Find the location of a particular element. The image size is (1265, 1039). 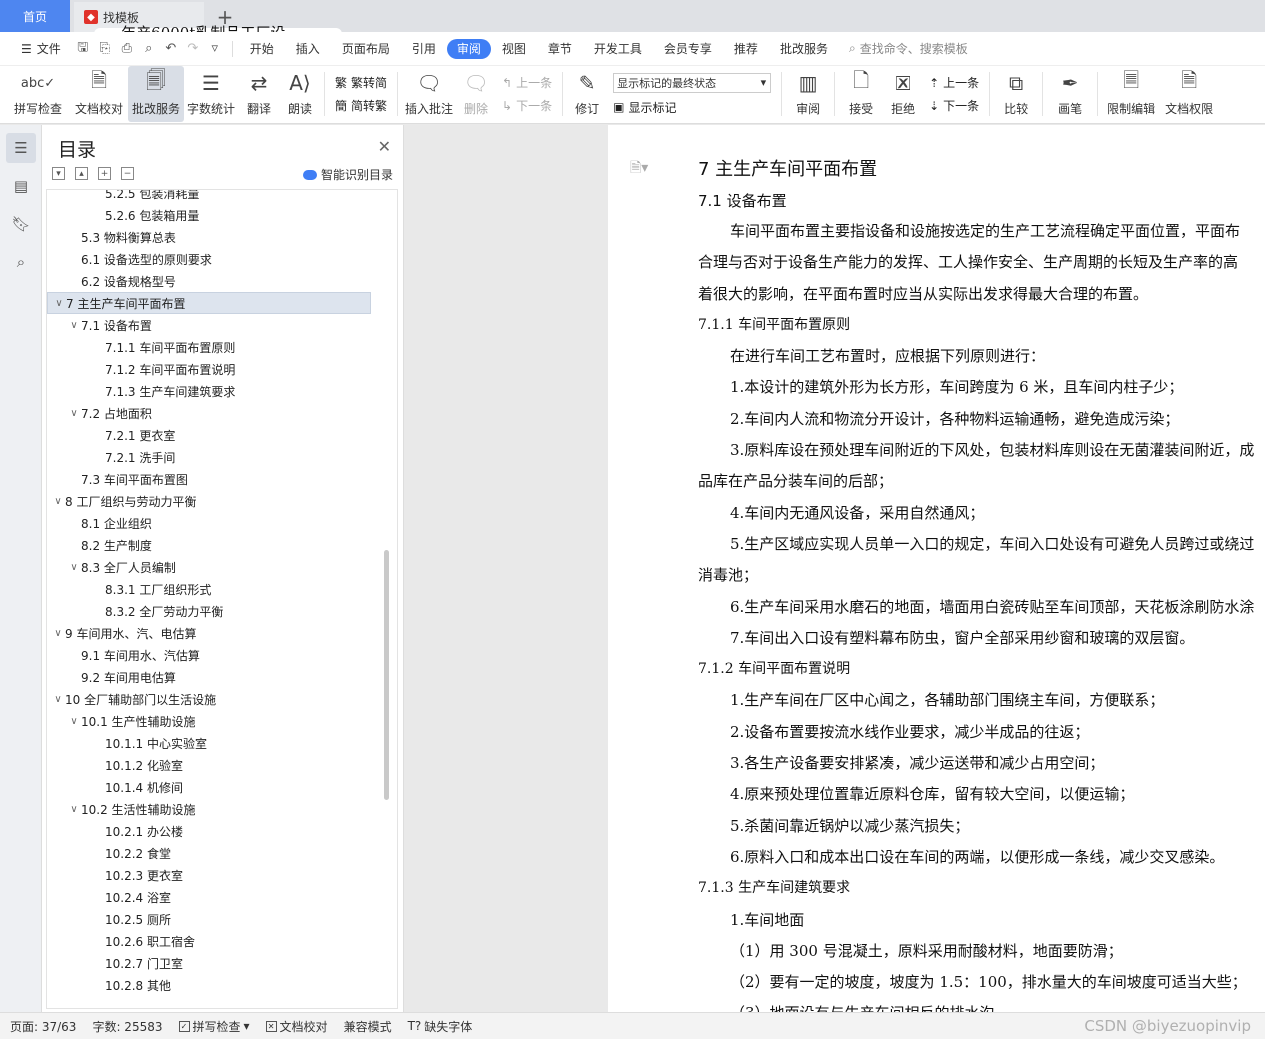

tab-home: 首页 is located at coordinates (35, 16).